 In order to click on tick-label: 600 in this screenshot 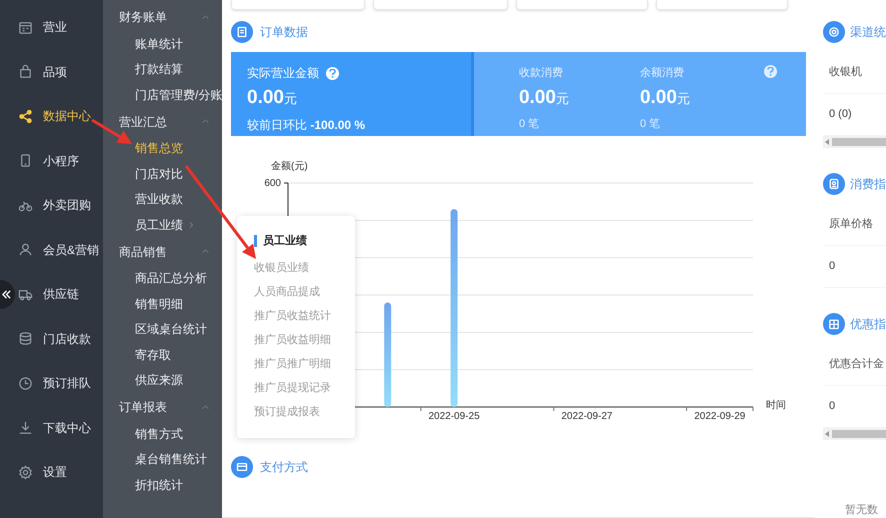, I will do `click(272, 184)`.